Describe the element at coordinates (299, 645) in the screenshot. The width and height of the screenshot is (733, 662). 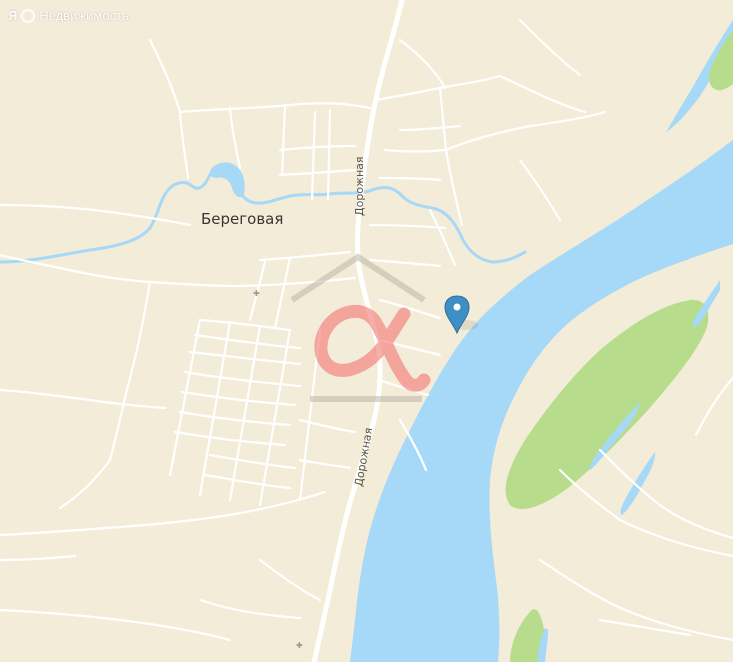
I see `poi-icon-2: ✚` at that location.